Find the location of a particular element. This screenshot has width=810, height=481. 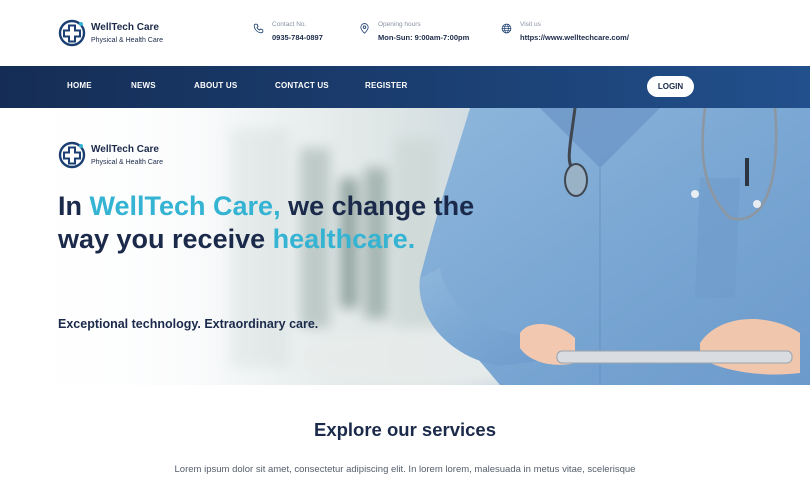

contact-phone: Contact No. 0935-784-0897 is located at coordinates (288, 31).